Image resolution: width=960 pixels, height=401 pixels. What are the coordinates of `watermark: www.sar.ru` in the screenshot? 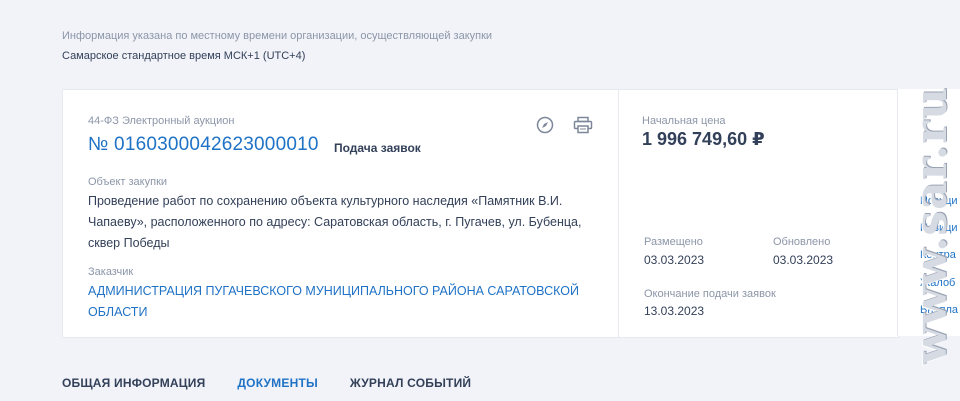 It's located at (932, 225).